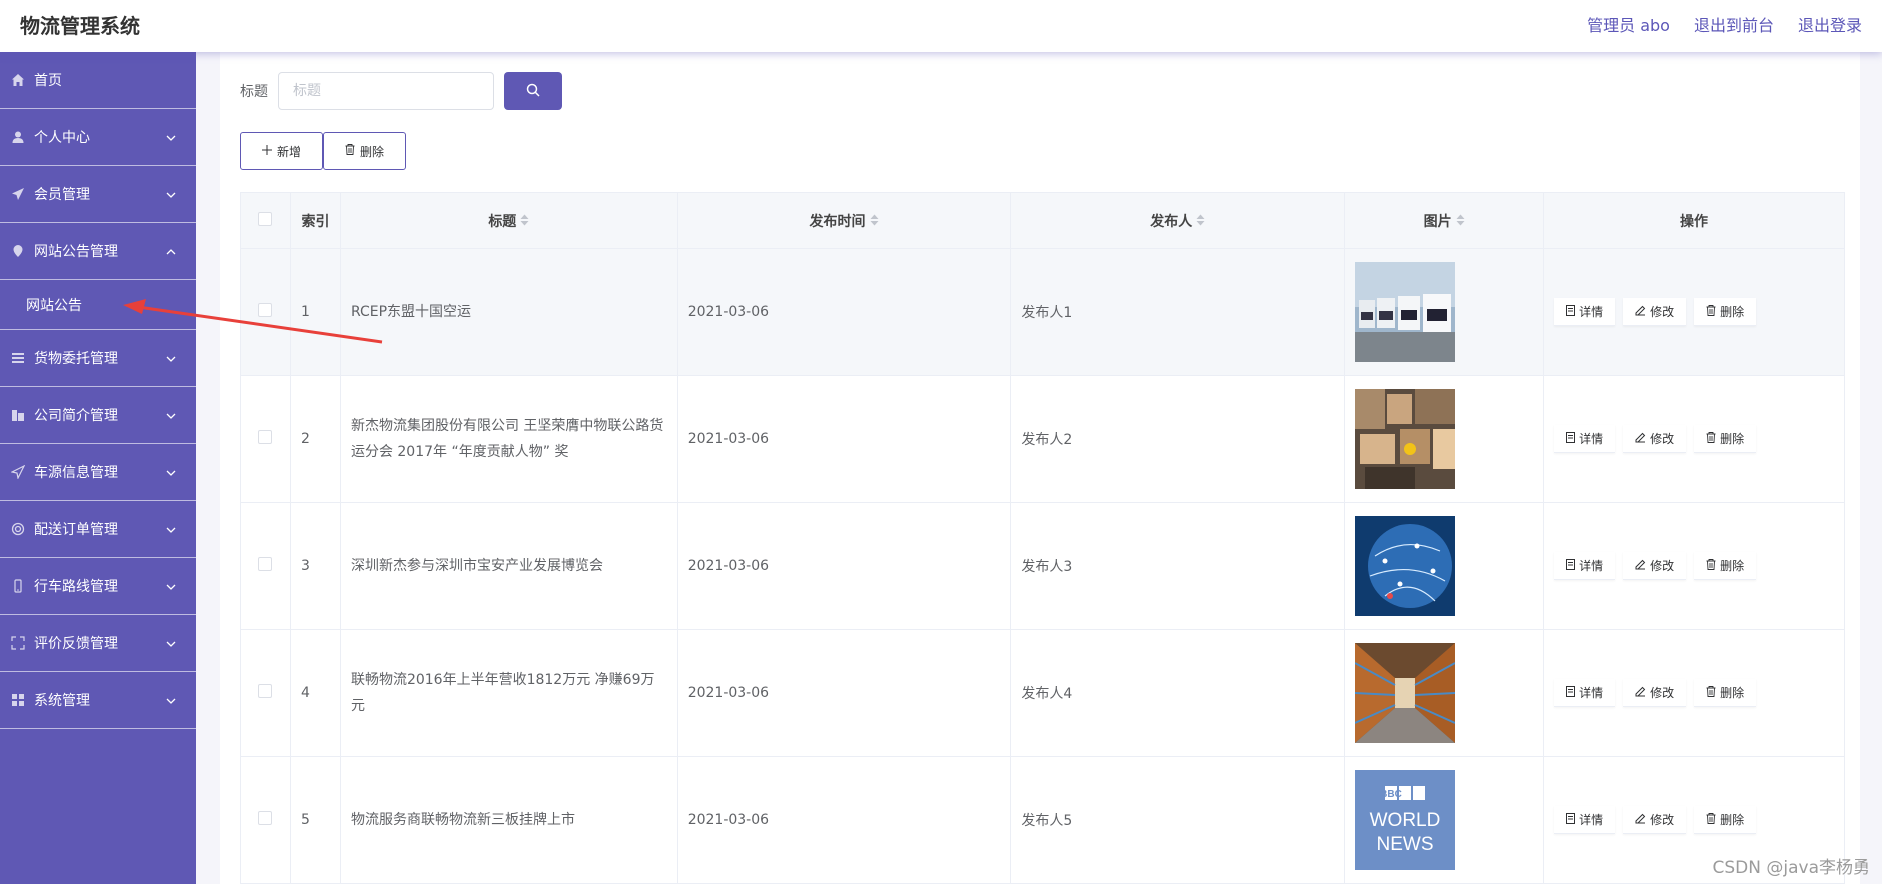  I want to click on title-search-input, so click(386, 91).